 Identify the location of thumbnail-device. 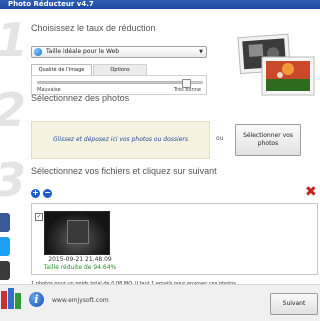
(78, 232).